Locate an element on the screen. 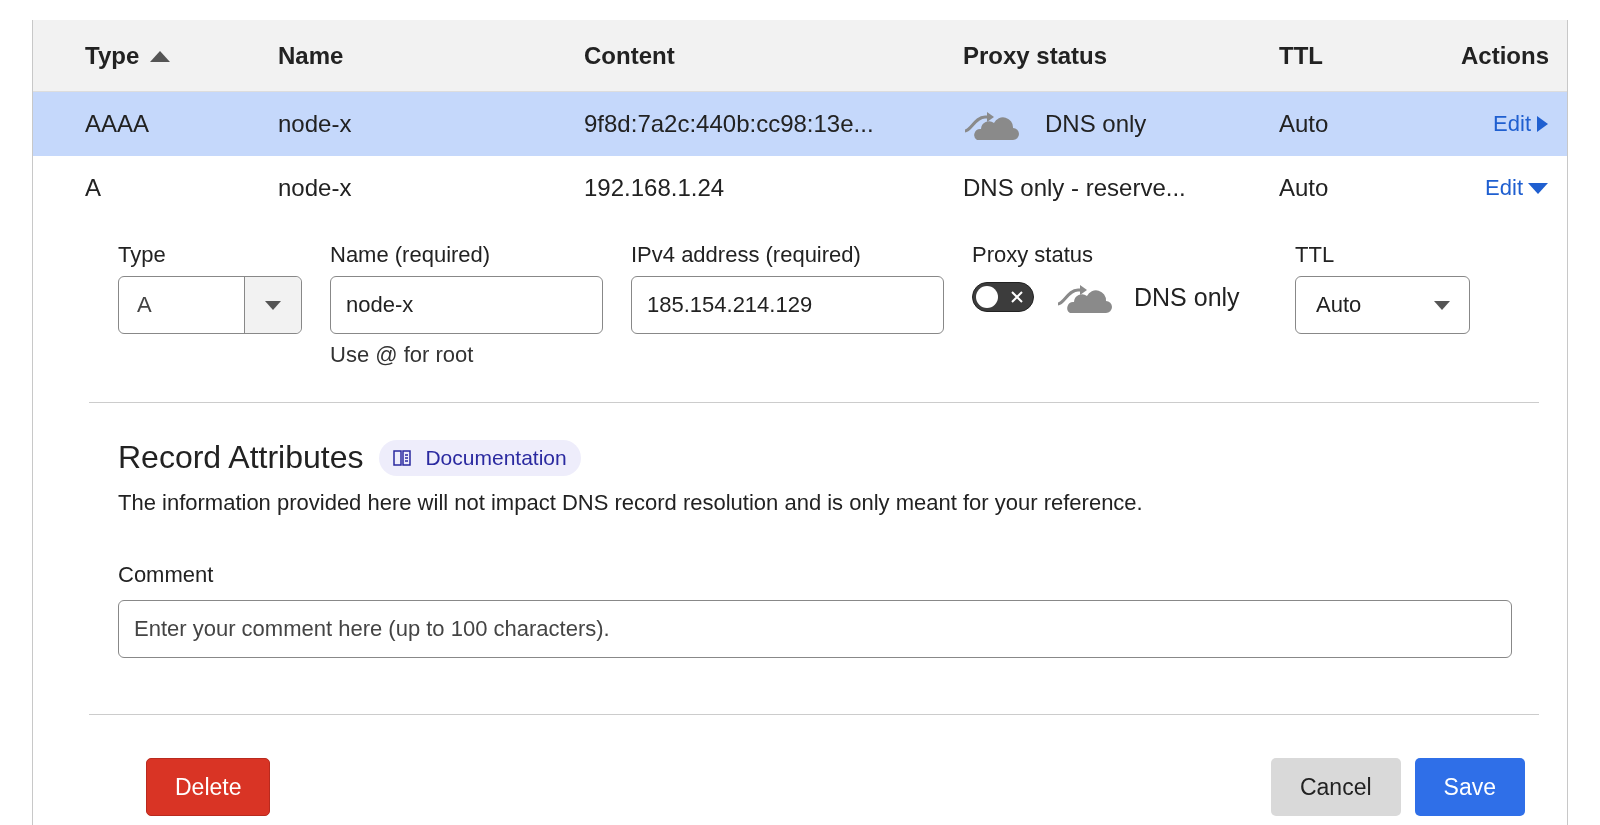  section-title: Record Attributes is located at coordinates (241, 457).